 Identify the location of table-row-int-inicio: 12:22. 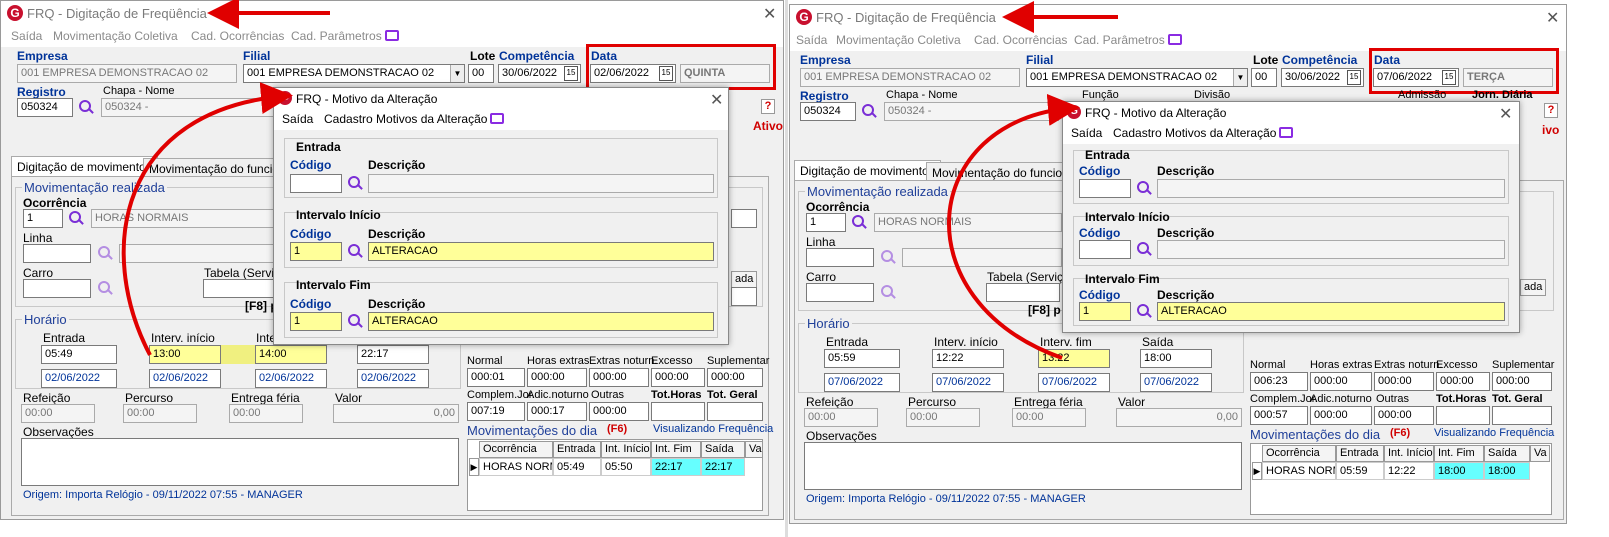
(1409, 471).